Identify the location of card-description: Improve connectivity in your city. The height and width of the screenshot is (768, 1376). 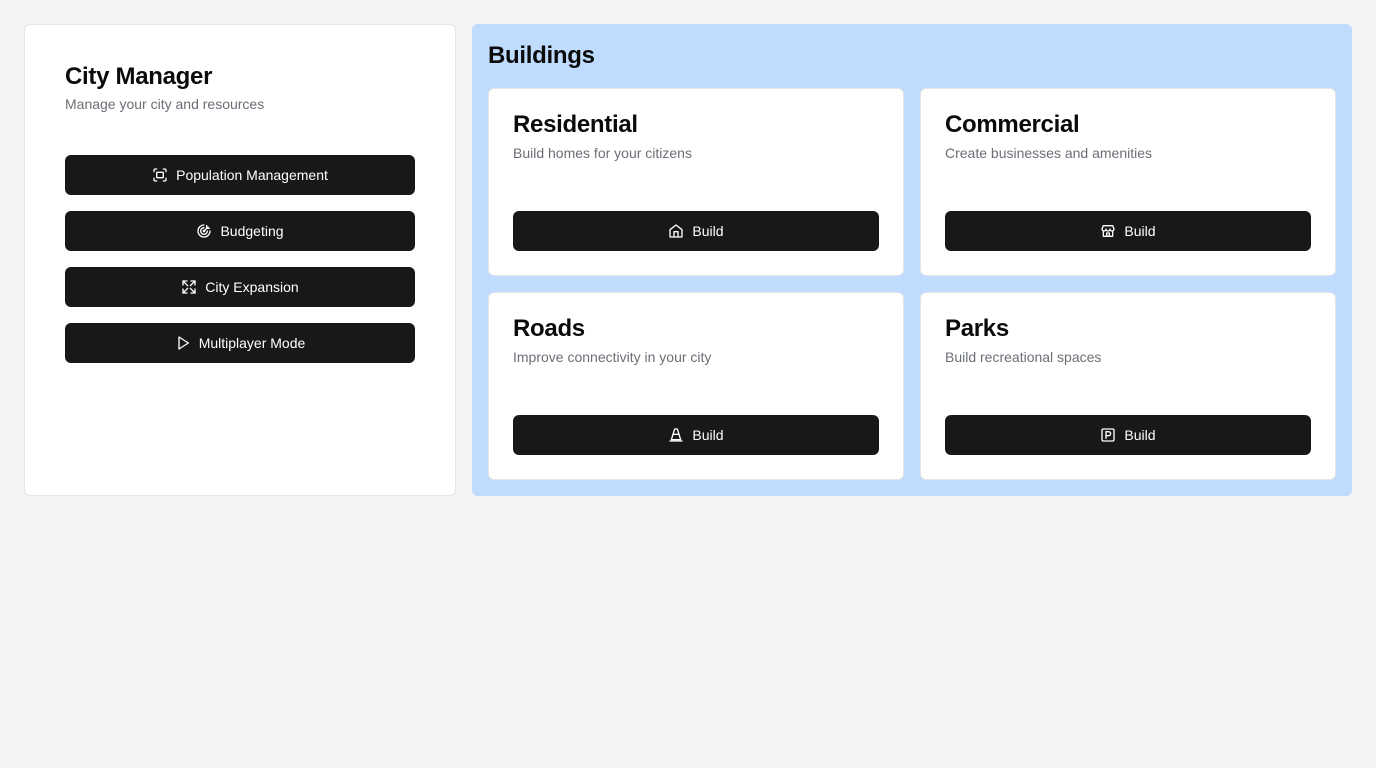
(612, 357).